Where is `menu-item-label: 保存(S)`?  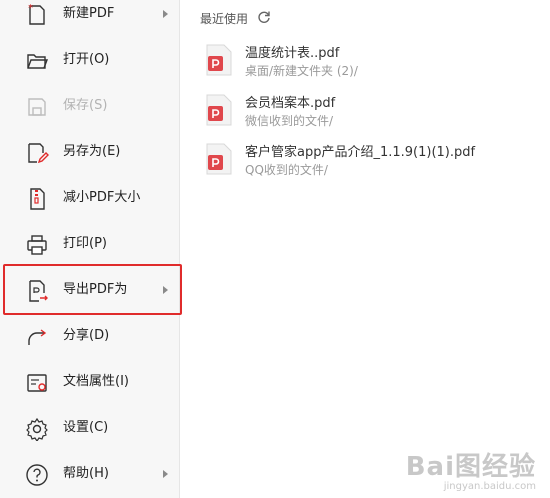 menu-item-label: 保存(S) is located at coordinates (85, 105).